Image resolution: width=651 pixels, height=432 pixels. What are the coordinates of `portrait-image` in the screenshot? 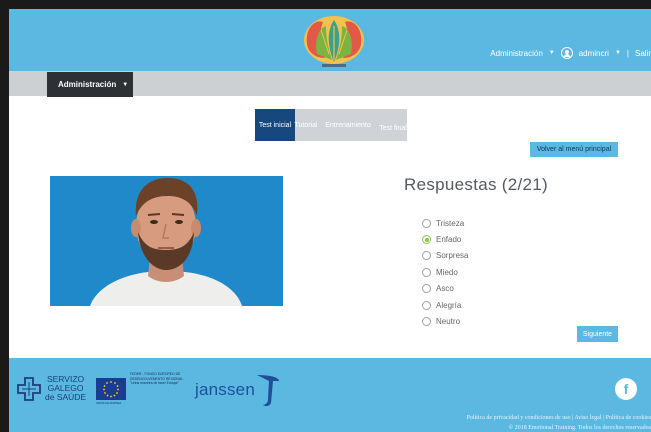 It's located at (166, 241).